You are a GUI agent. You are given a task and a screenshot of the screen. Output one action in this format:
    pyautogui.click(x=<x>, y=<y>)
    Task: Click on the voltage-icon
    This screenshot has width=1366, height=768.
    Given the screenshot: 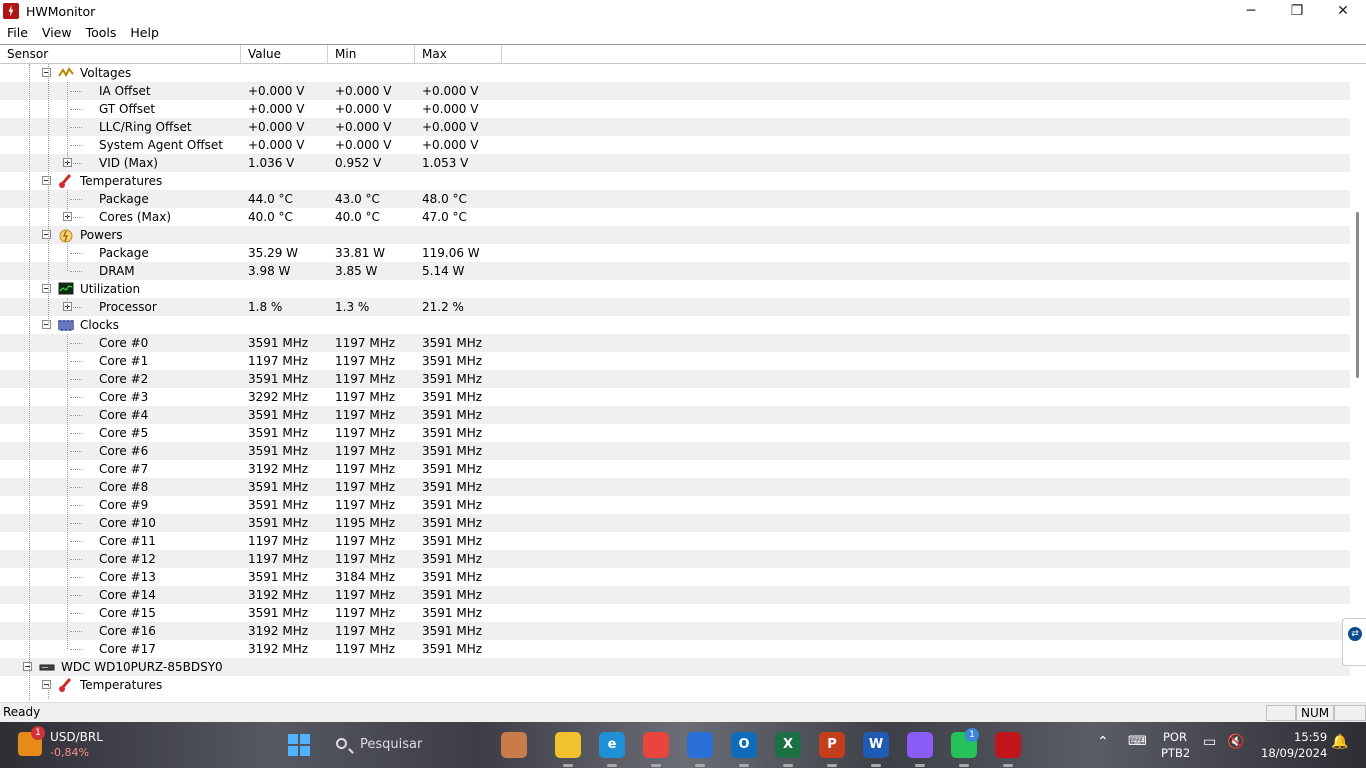 What is the action you would take?
    pyautogui.click(x=66, y=73)
    